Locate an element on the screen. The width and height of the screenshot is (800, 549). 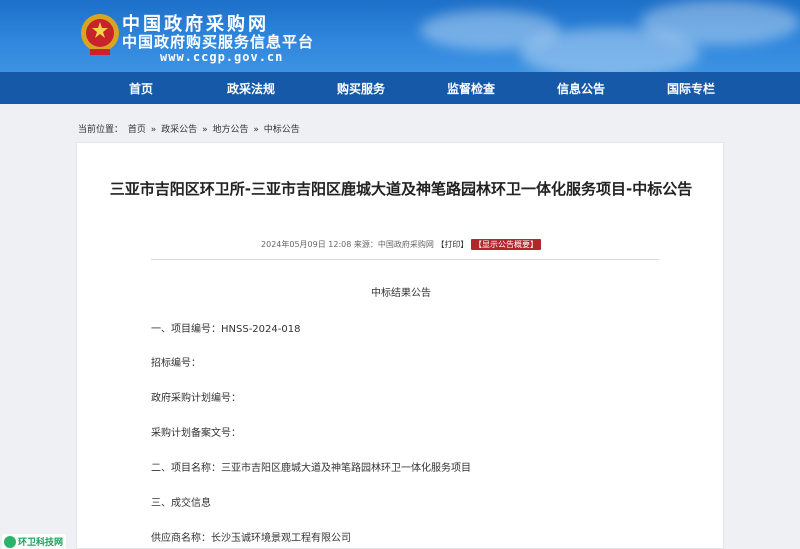
site-header-banner: 中国政府采购网 中国政府购买服务信息平台 www.ccgp.gov.cn is located at coordinates (400, 36).